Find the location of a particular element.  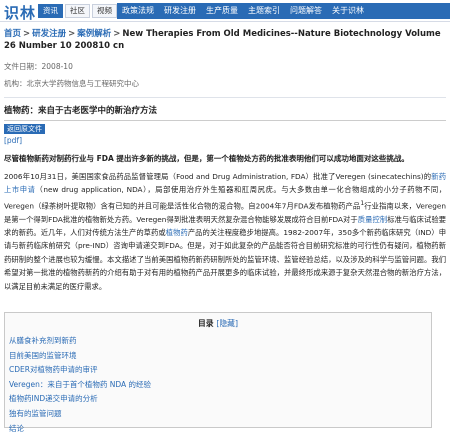

title-rule is located at coordinates (225, 120).